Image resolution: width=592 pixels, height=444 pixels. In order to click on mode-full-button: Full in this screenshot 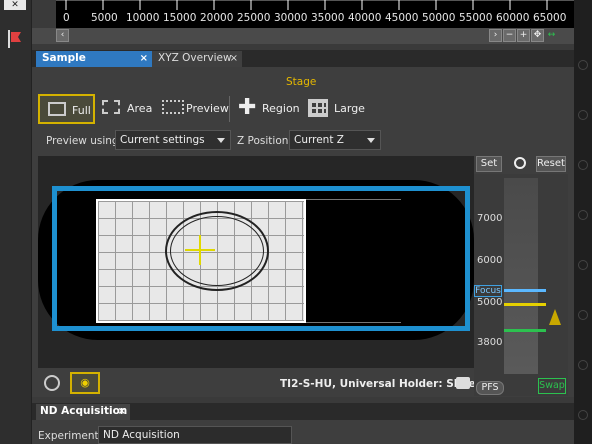, I will do `click(66, 109)`.